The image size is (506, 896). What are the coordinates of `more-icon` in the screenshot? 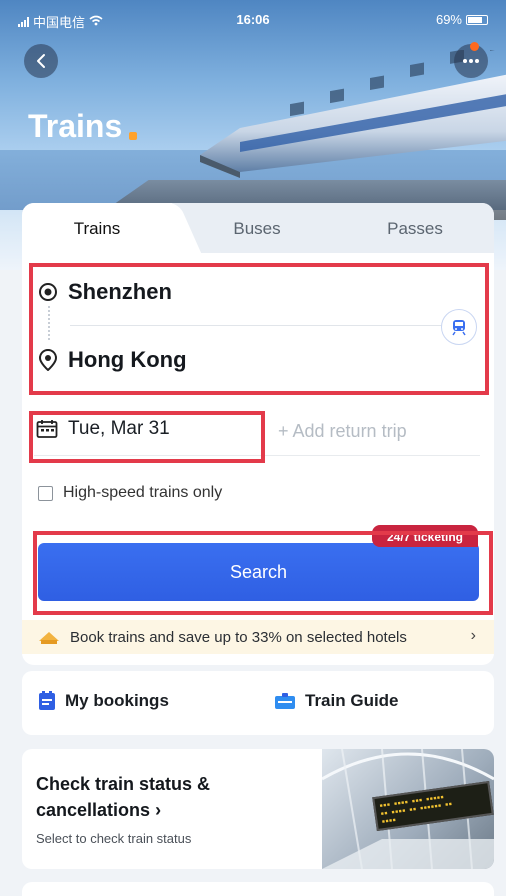 It's located at (471, 61).